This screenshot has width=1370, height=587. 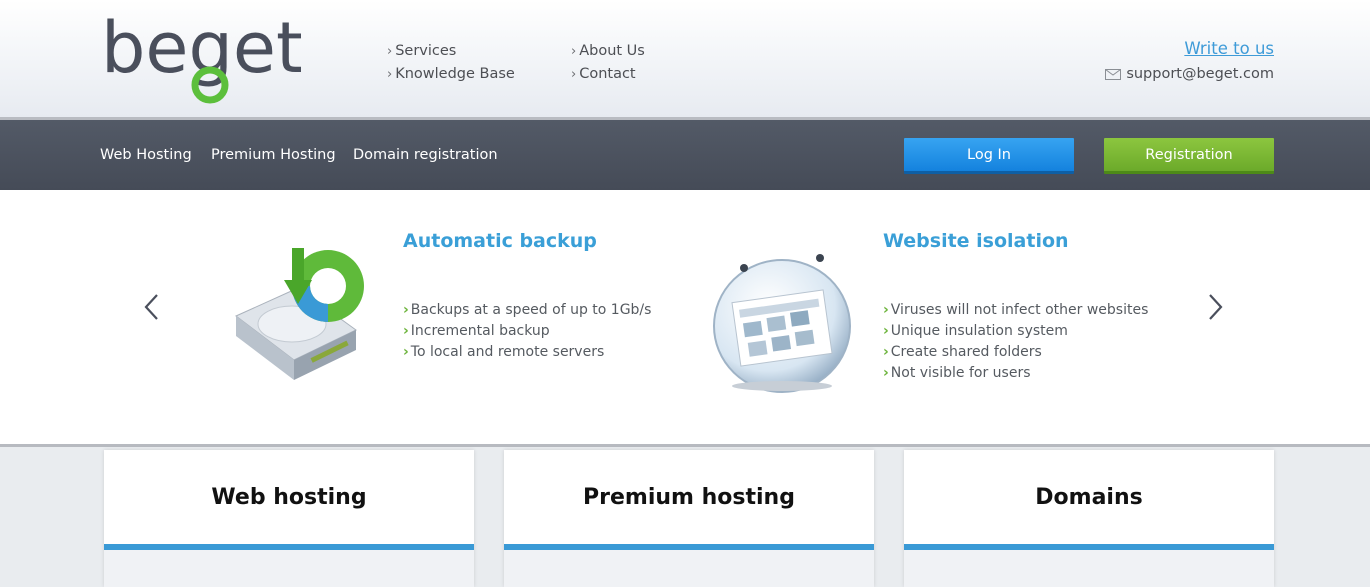 What do you see at coordinates (1016, 310) in the screenshot?
I see `feature-point: › Viruses will not infect other websites` at bounding box center [1016, 310].